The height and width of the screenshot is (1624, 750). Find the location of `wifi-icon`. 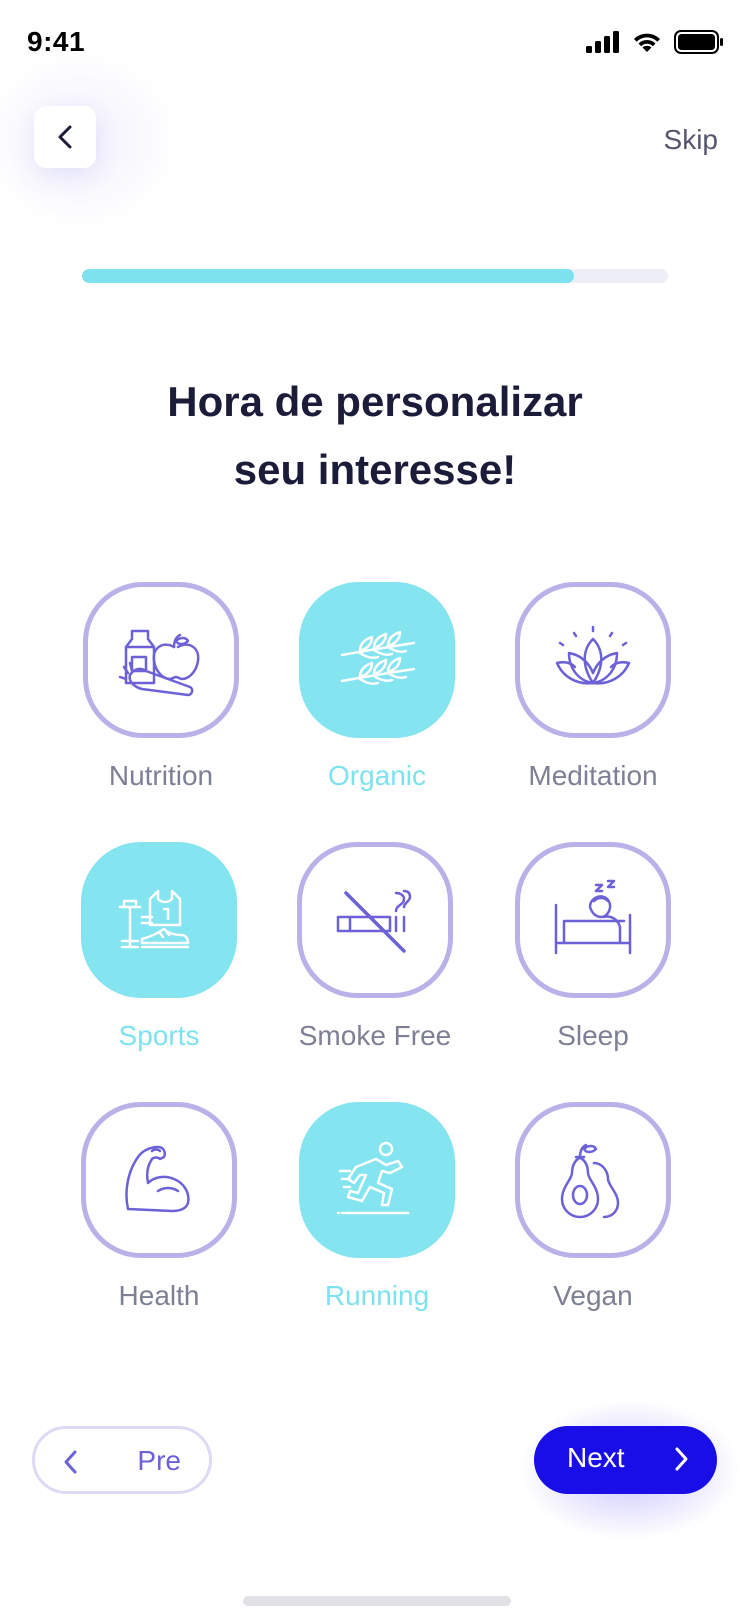

wifi-icon is located at coordinates (647, 42).